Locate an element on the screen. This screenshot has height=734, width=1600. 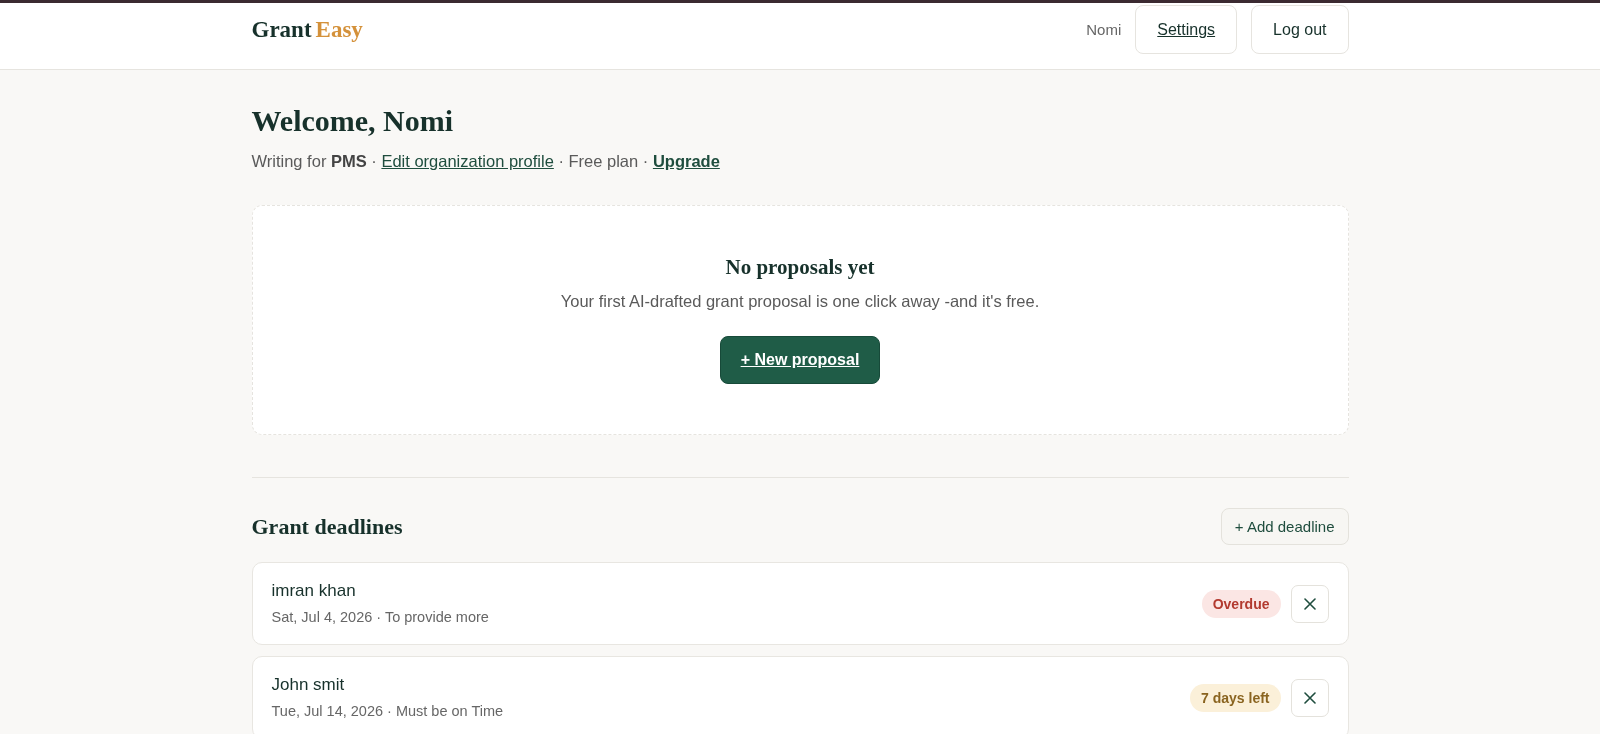
add-deadline-button: + Add deadline is located at coordinates (1284, 526).